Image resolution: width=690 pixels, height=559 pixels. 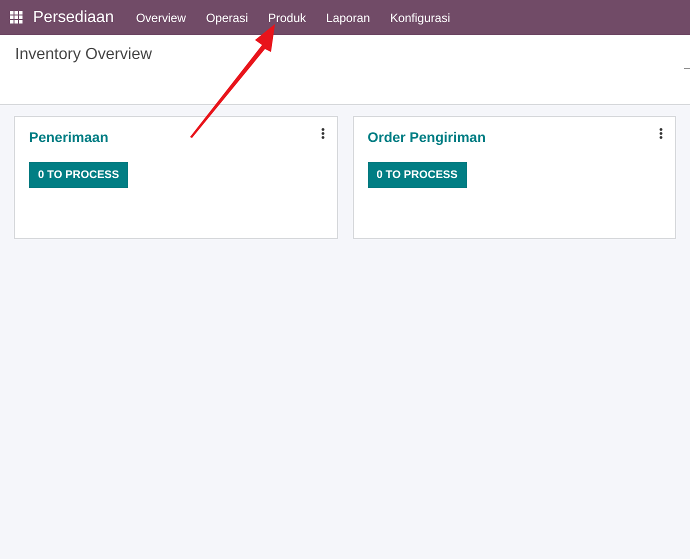 What do you see at coordinates (161, 17) in the screenshot?
I see `menu-item: Overview` at bounding box center [161, 17].